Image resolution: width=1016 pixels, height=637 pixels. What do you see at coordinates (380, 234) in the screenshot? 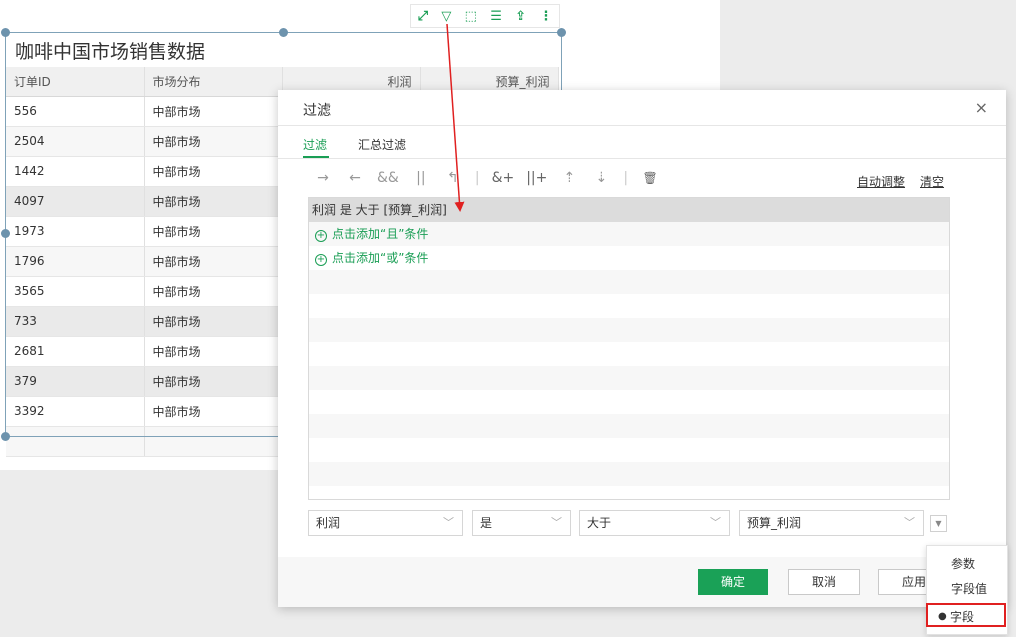
I see `add-and-label: 点击添加“且”条件` at bounding box center [380, 234].